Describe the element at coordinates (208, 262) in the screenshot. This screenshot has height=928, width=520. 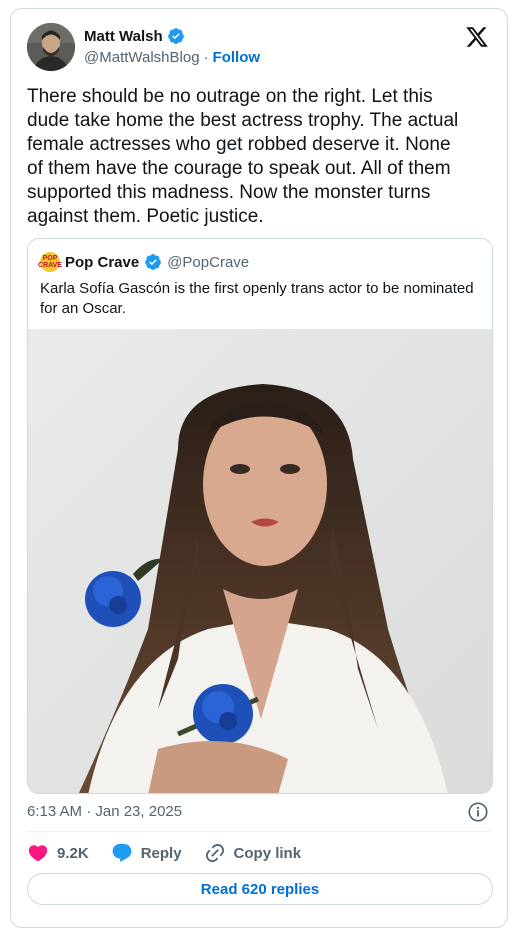
I see `quoted-author-handle: @PopCrave` at that location.